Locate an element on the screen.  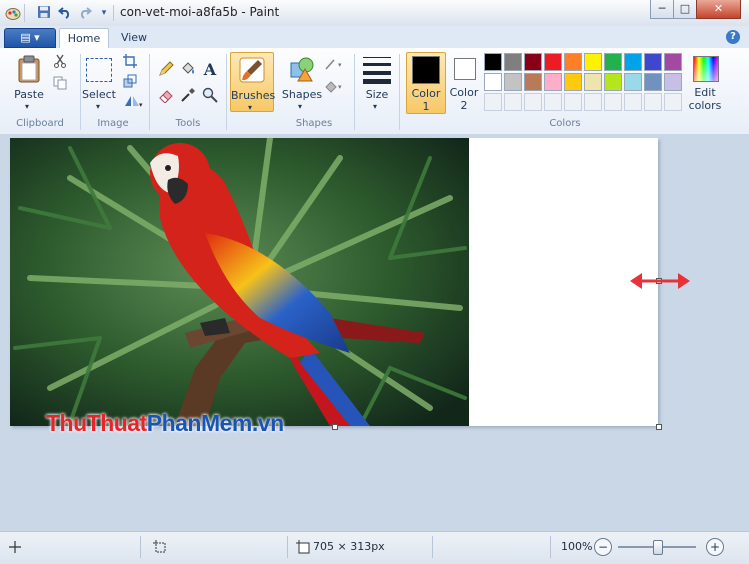
text-icon: A is located at coordinates (210, 69).